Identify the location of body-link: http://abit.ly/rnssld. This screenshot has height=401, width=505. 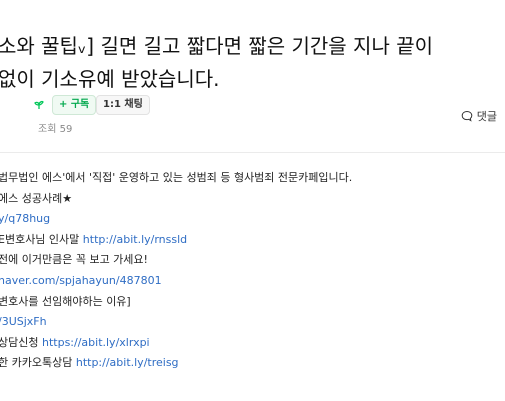
(135, 239).